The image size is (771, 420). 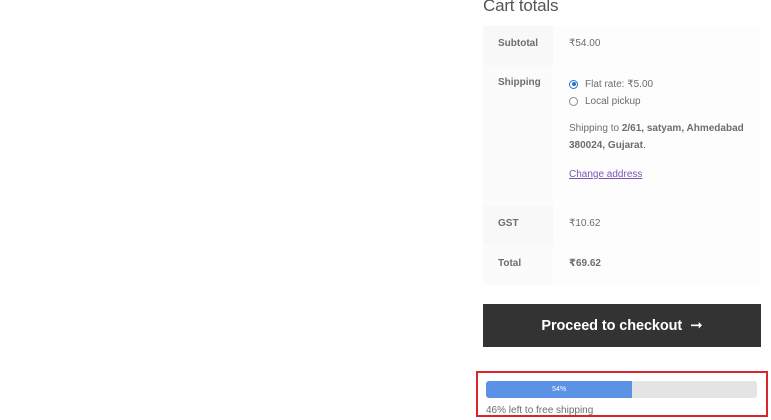 I want to click on free-shipping-caption: 46% left to free shipping, so click(x=540, y=410).